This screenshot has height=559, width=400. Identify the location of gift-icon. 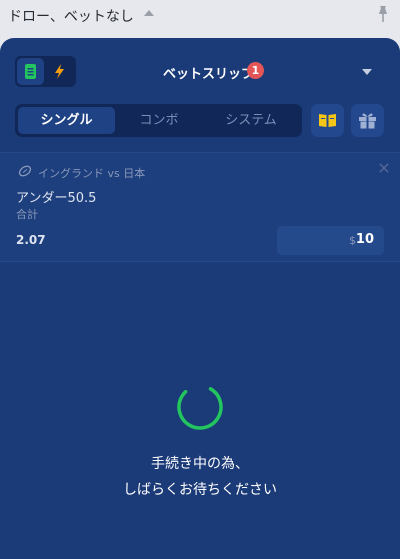
(367, 121).